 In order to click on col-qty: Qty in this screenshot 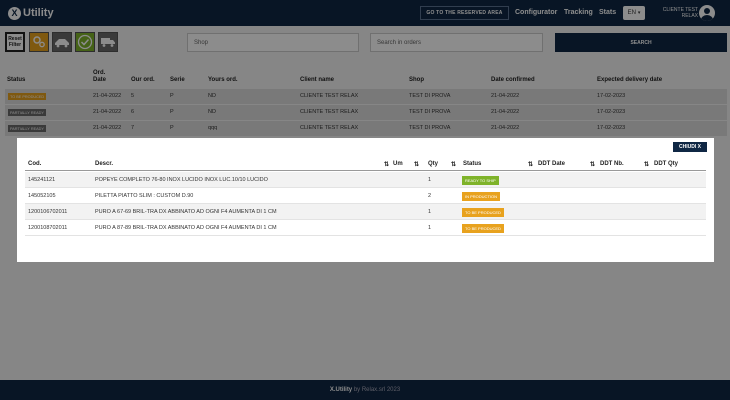, I will do `click(433, 164)`.